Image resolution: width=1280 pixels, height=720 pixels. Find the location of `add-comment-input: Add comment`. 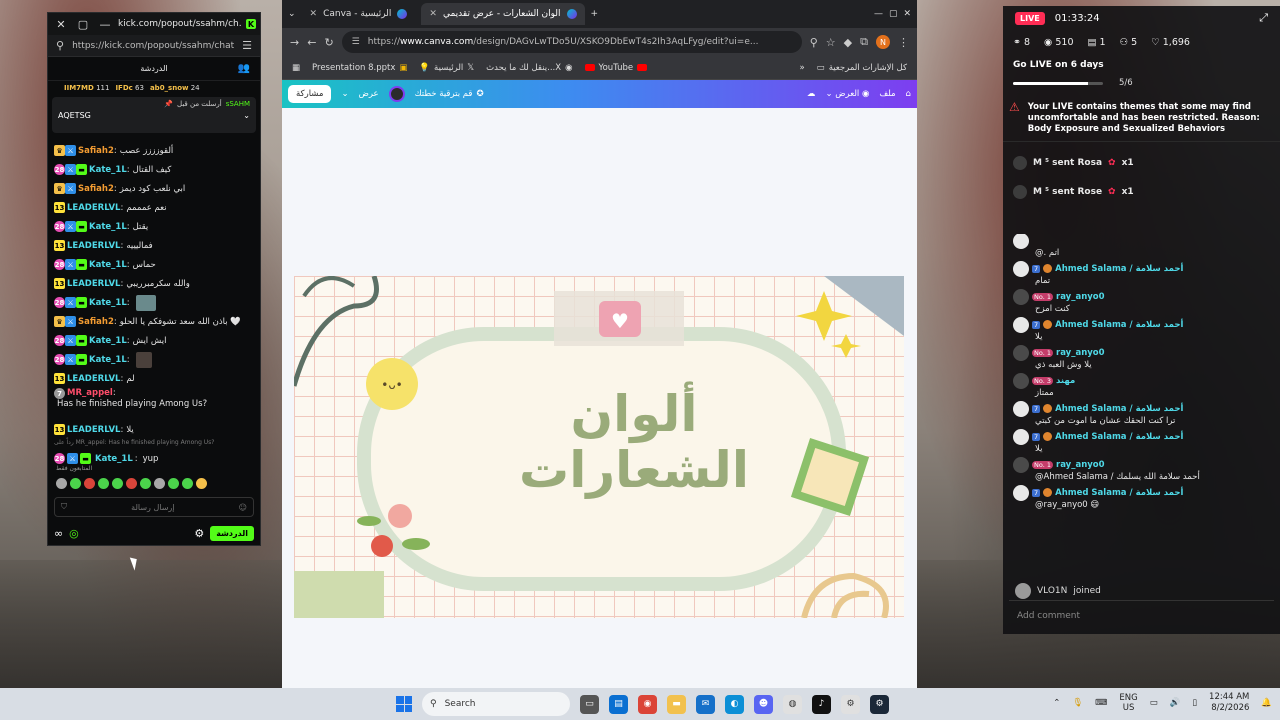

add-comment-input: Add comment is located at coordinates (1141, 615).